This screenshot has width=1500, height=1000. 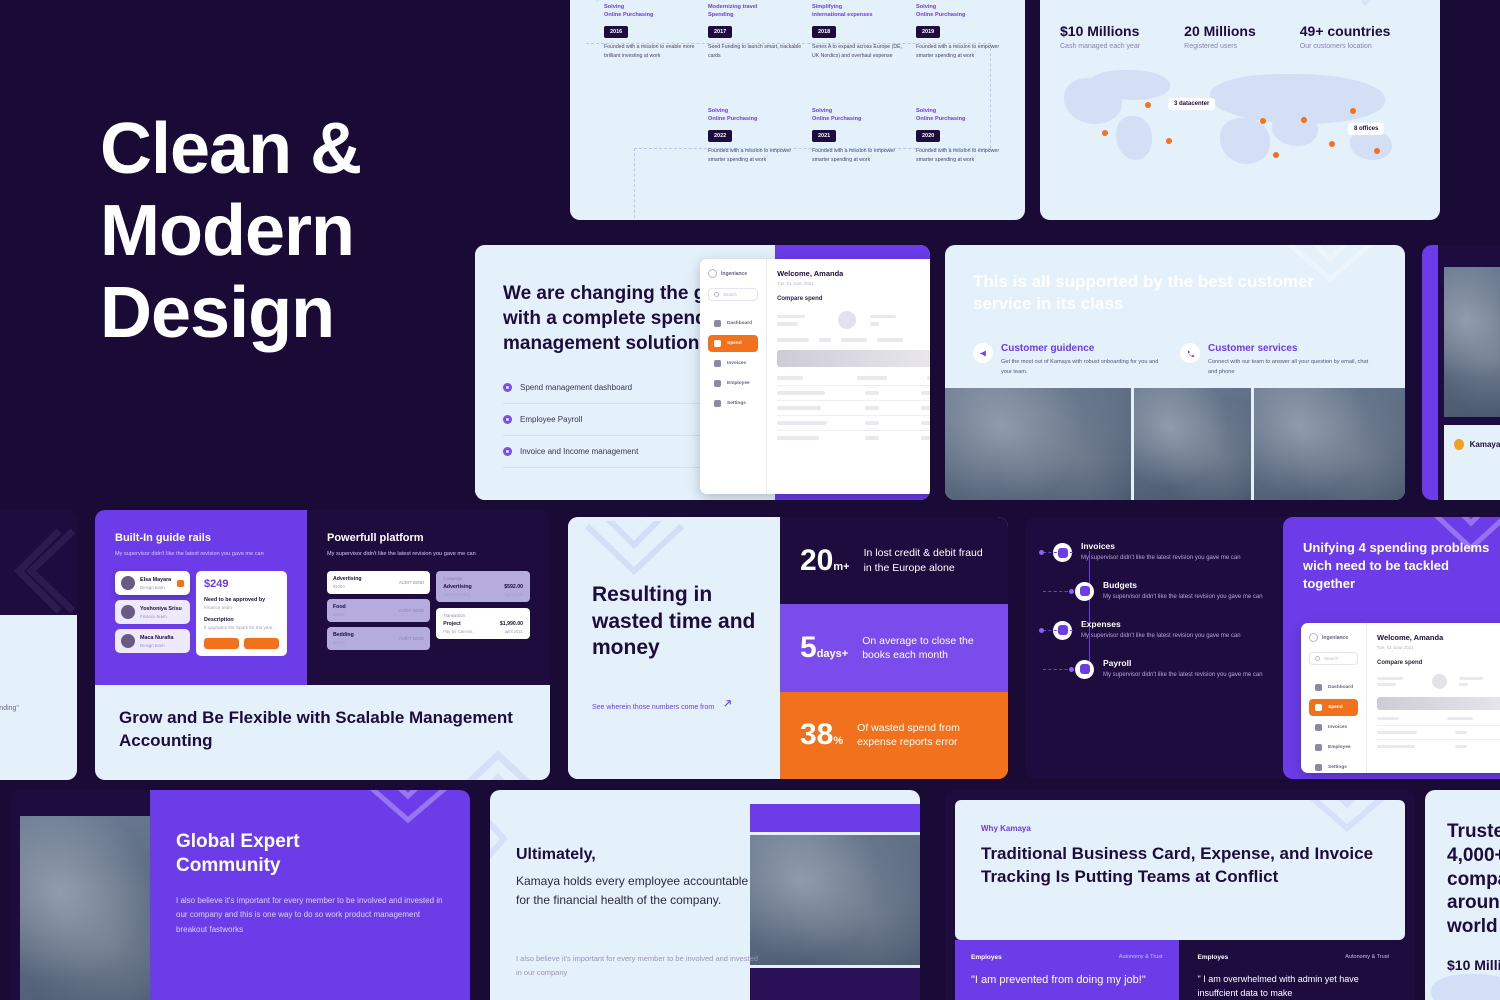 I want to click on kpi-cell, so click(x=1398, y=681).